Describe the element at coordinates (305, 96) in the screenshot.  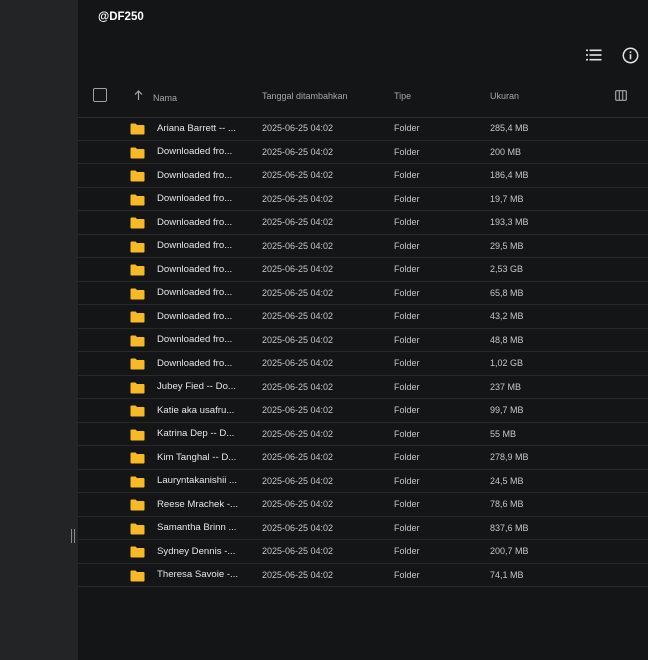
I see `column-header-date: Tanggal ditambahkan` at that location.